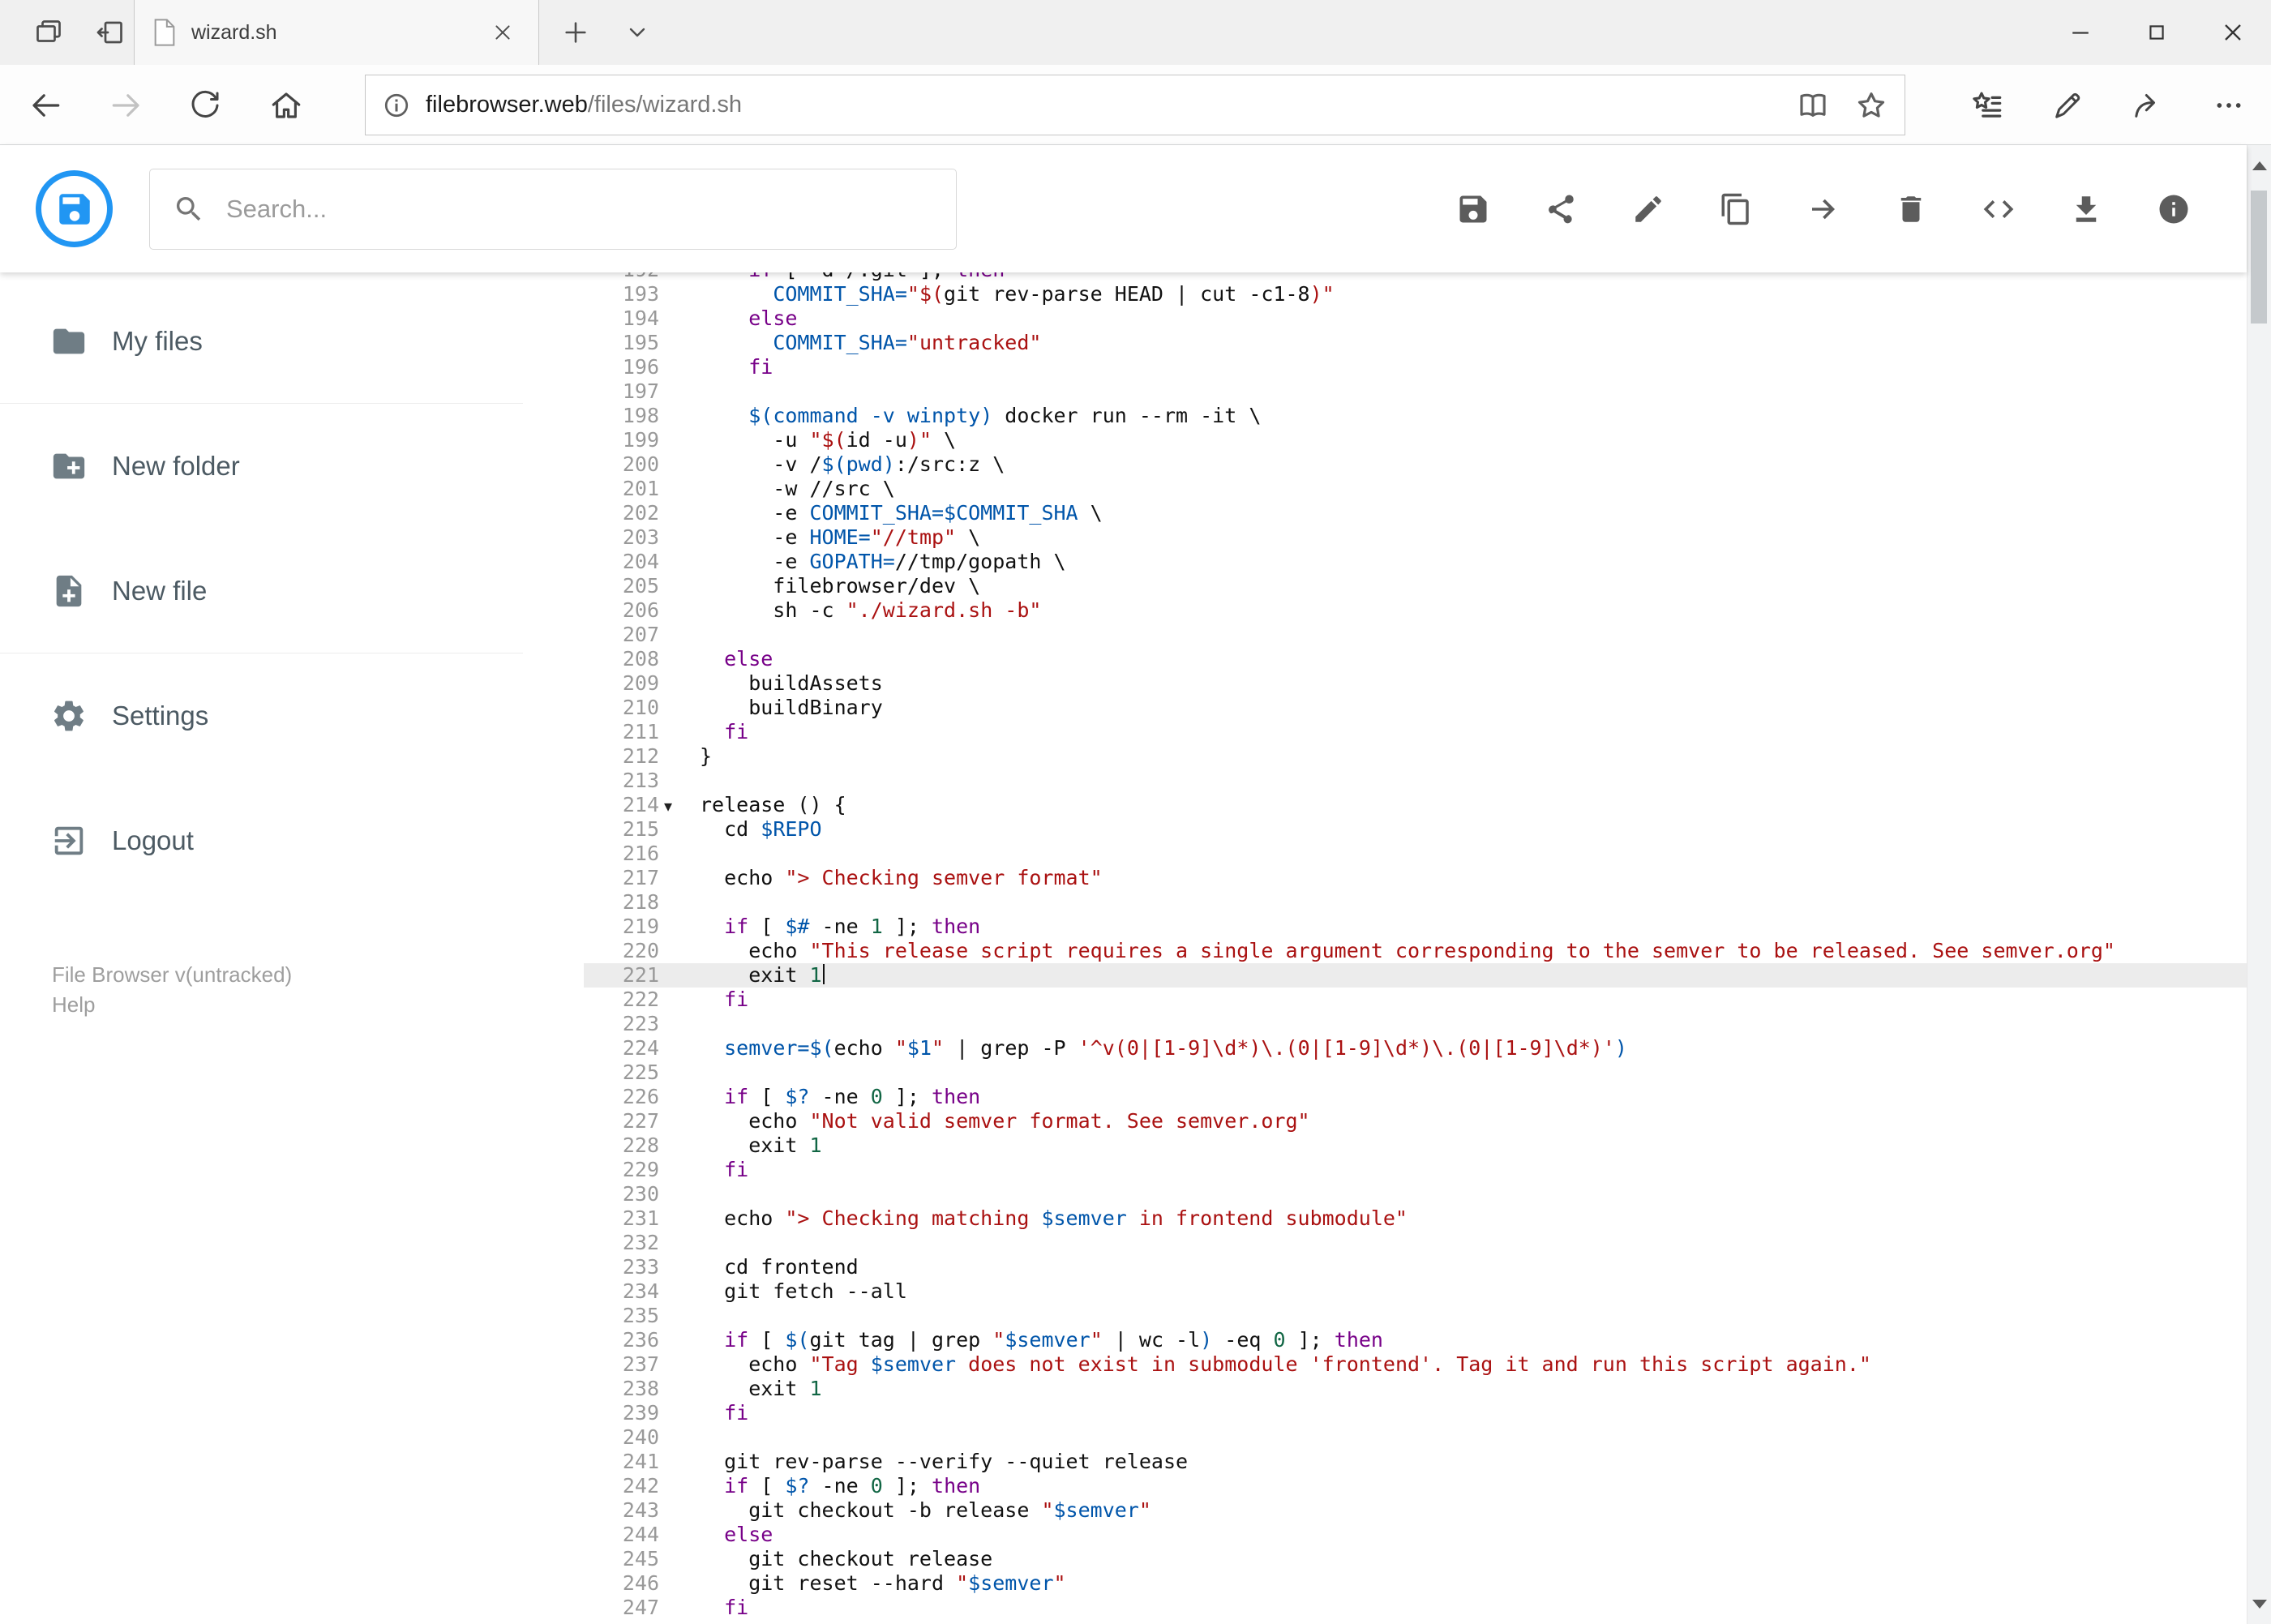 The image size is (2271, 1624). I want to click on line-number: 226, so click(621, 1097).